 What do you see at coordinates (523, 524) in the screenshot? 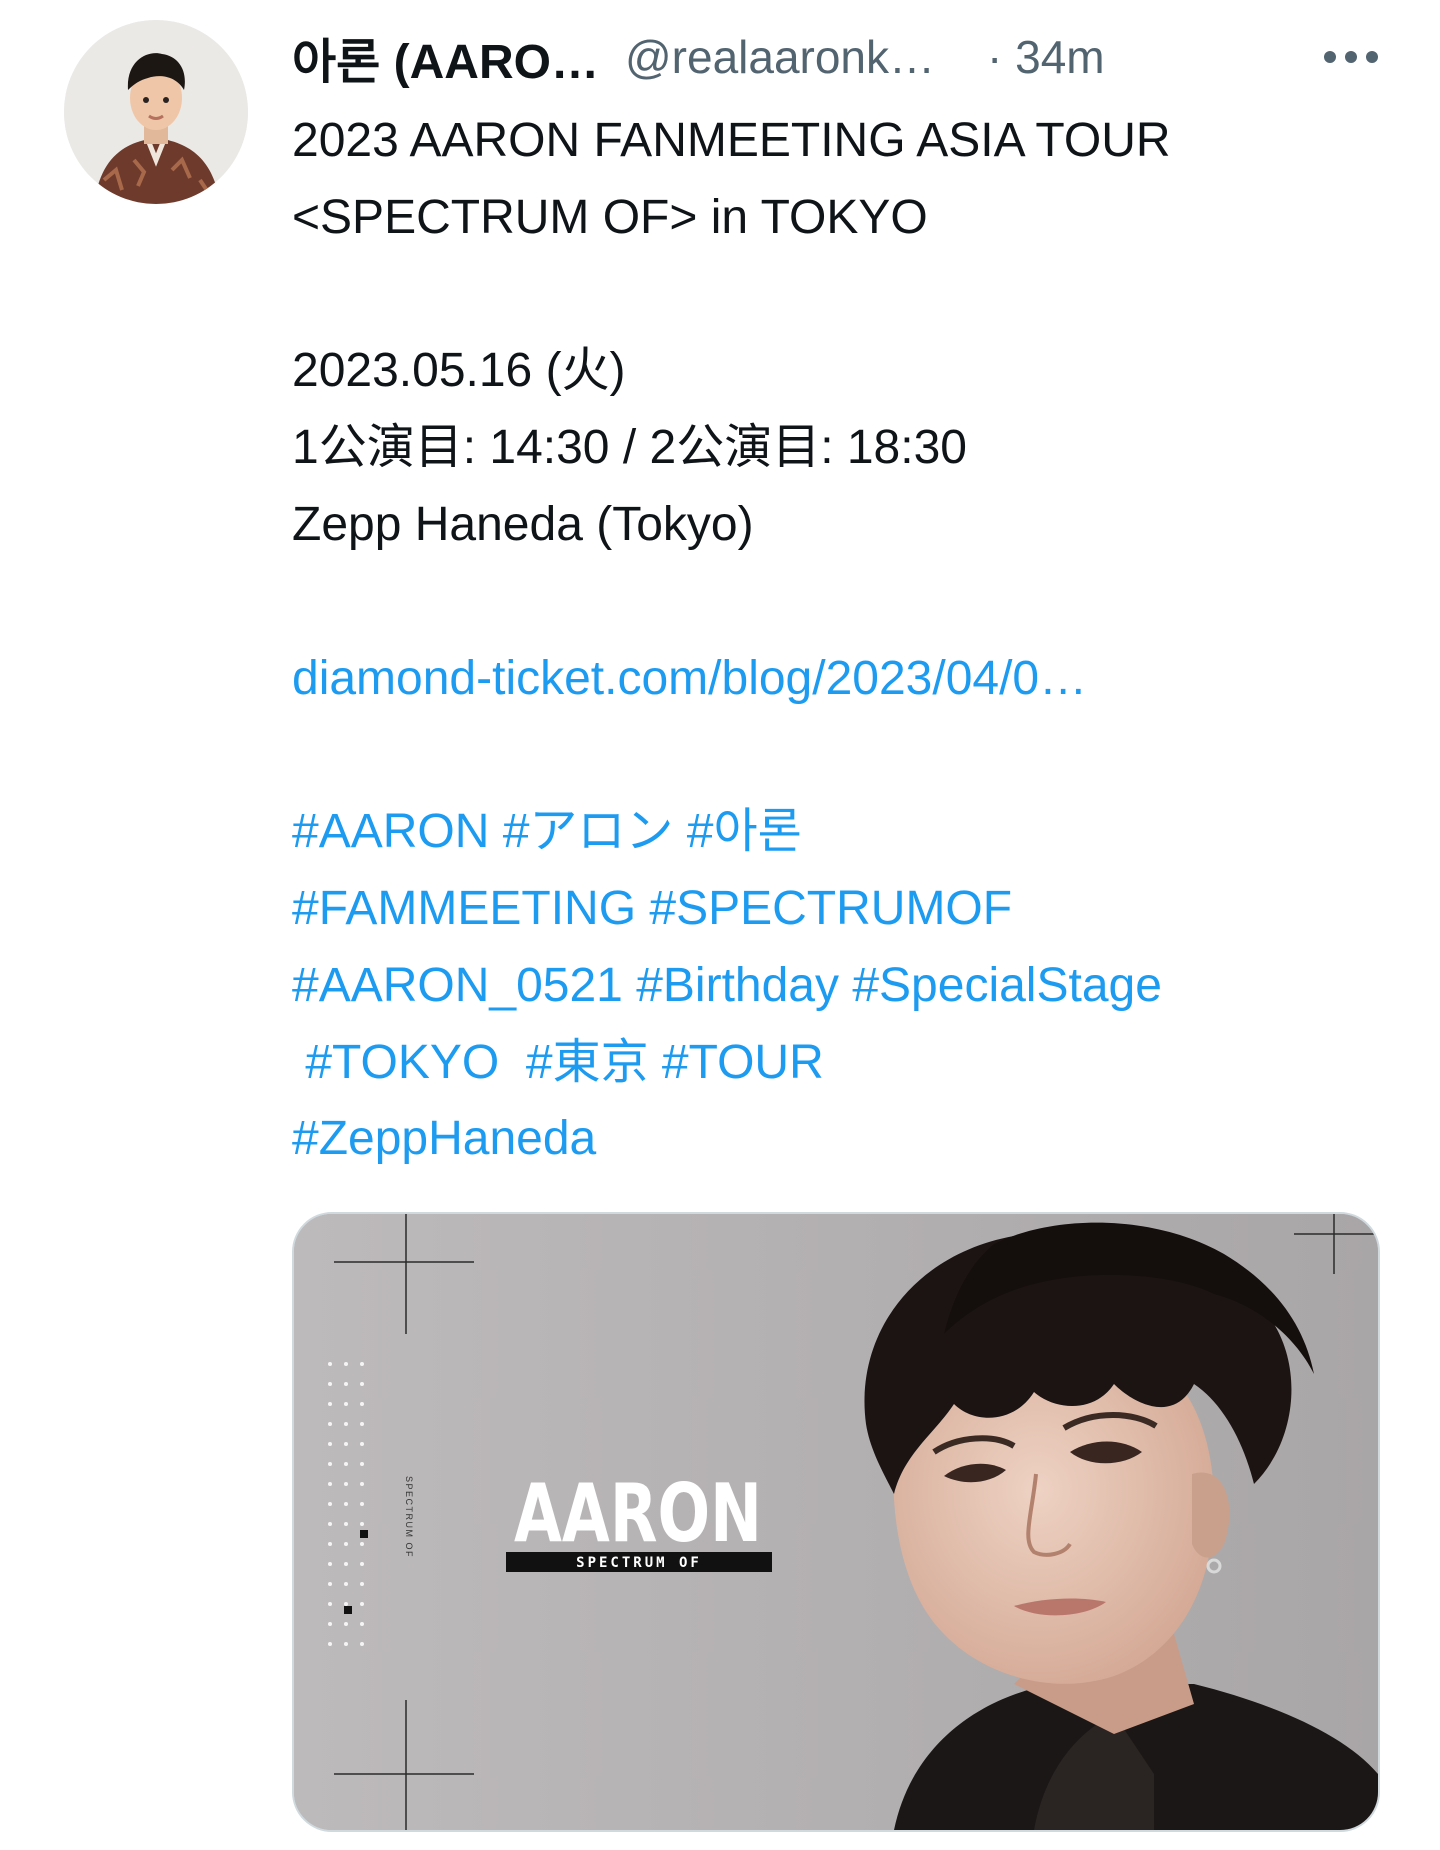
I see `event-venue: Zepp Haneda (Tokyo)` at bounding box center [523, 524].